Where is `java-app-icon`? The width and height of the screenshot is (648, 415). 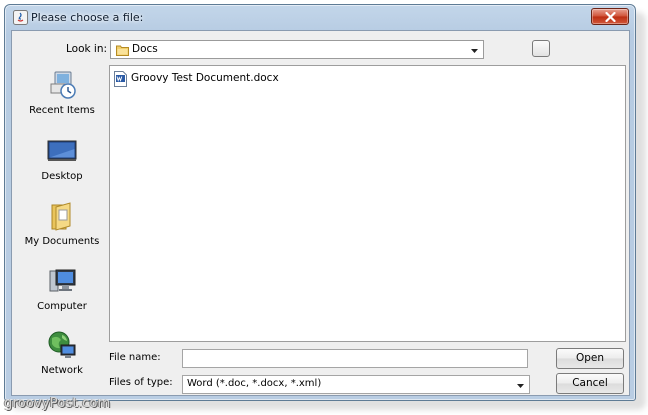 java-app-icon is located at coordinates (20, 17).